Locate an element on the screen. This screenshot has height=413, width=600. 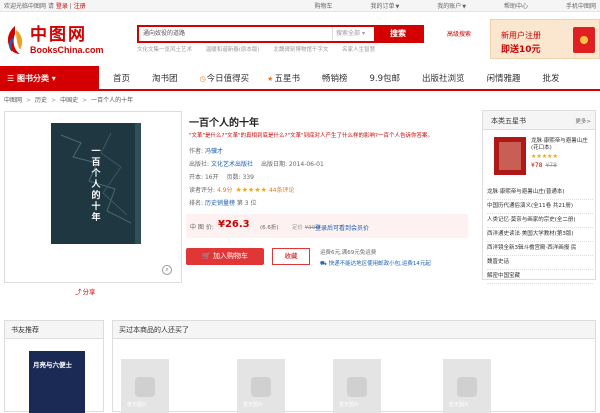
account-link: 我的账户▼ is located at coordinates (442, 6).